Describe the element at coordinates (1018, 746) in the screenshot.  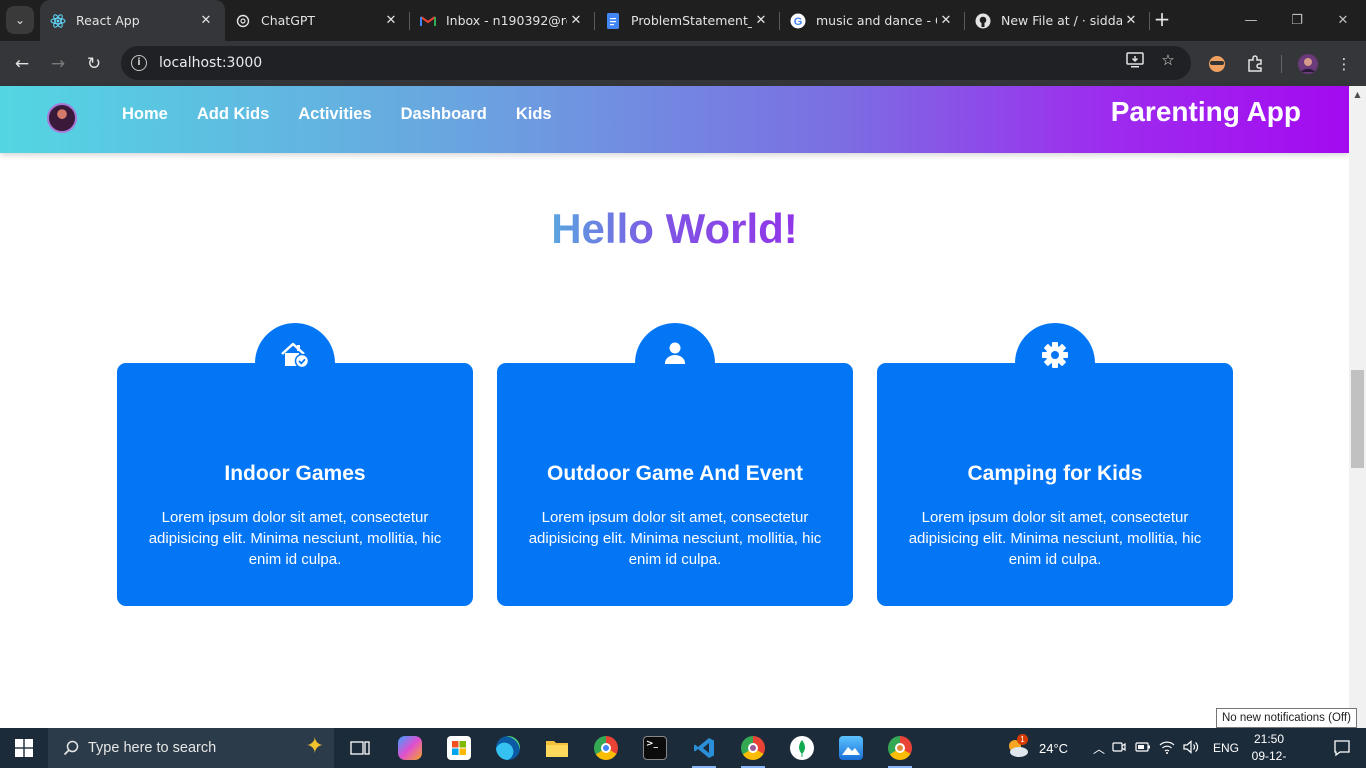
I see `weather-cloud-icon: 1` at that location.